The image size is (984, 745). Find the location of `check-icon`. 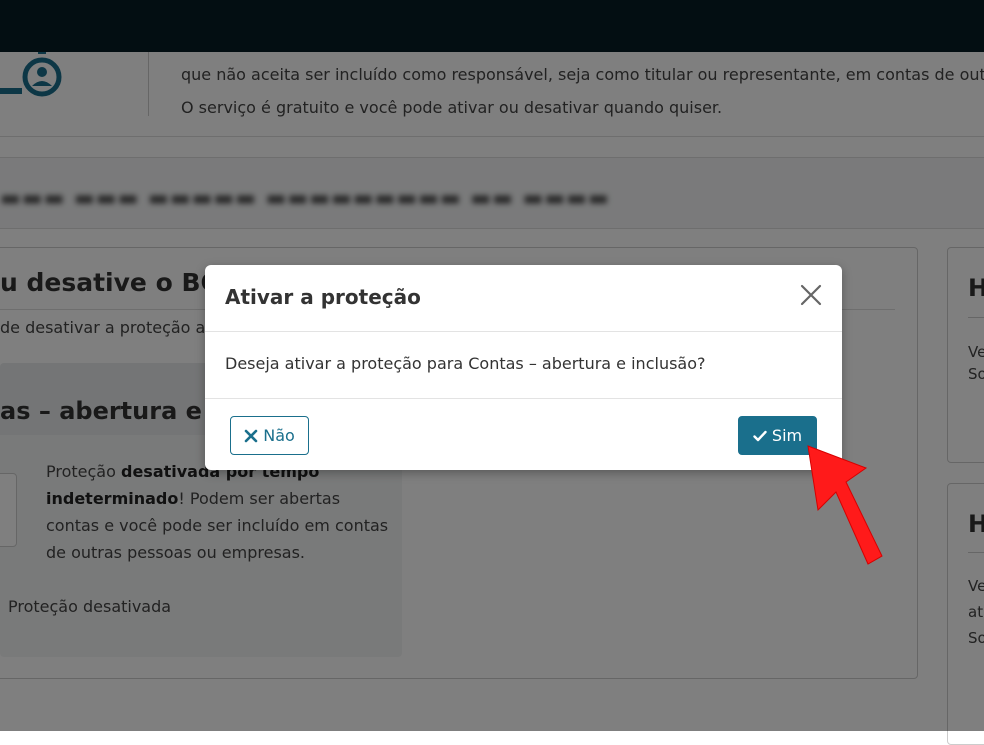

check-icon is located at coordinates (760, 435).